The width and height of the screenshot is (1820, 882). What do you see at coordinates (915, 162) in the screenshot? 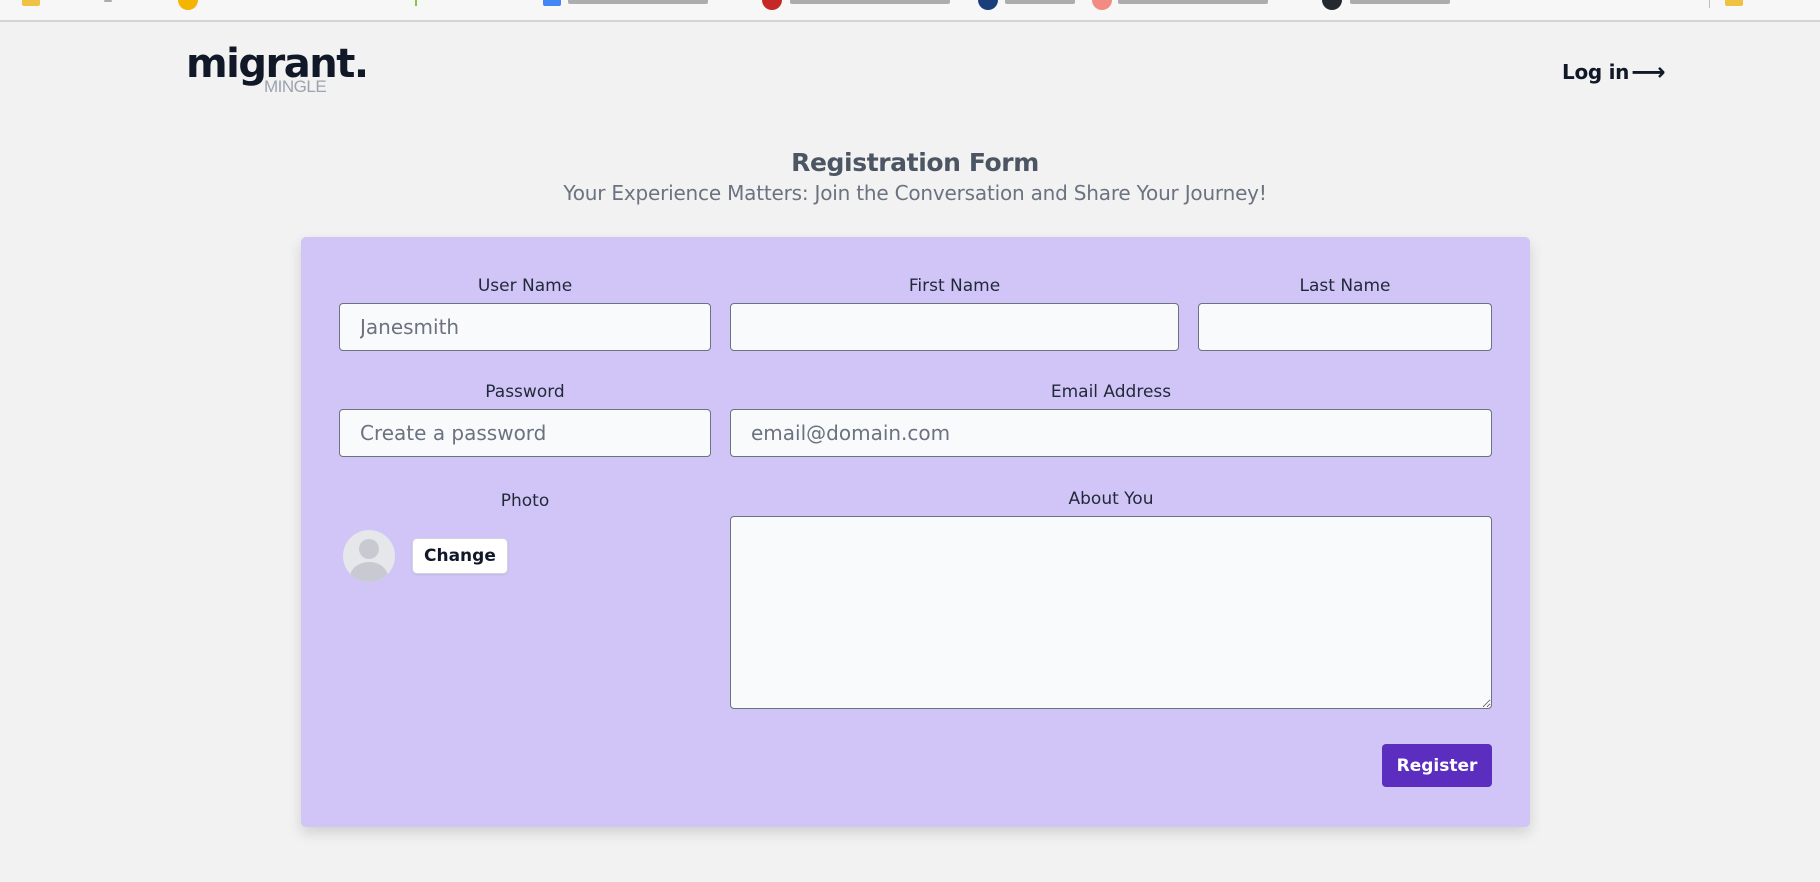
I see `page-title: Registration Form` at bounding box center [915, 162].